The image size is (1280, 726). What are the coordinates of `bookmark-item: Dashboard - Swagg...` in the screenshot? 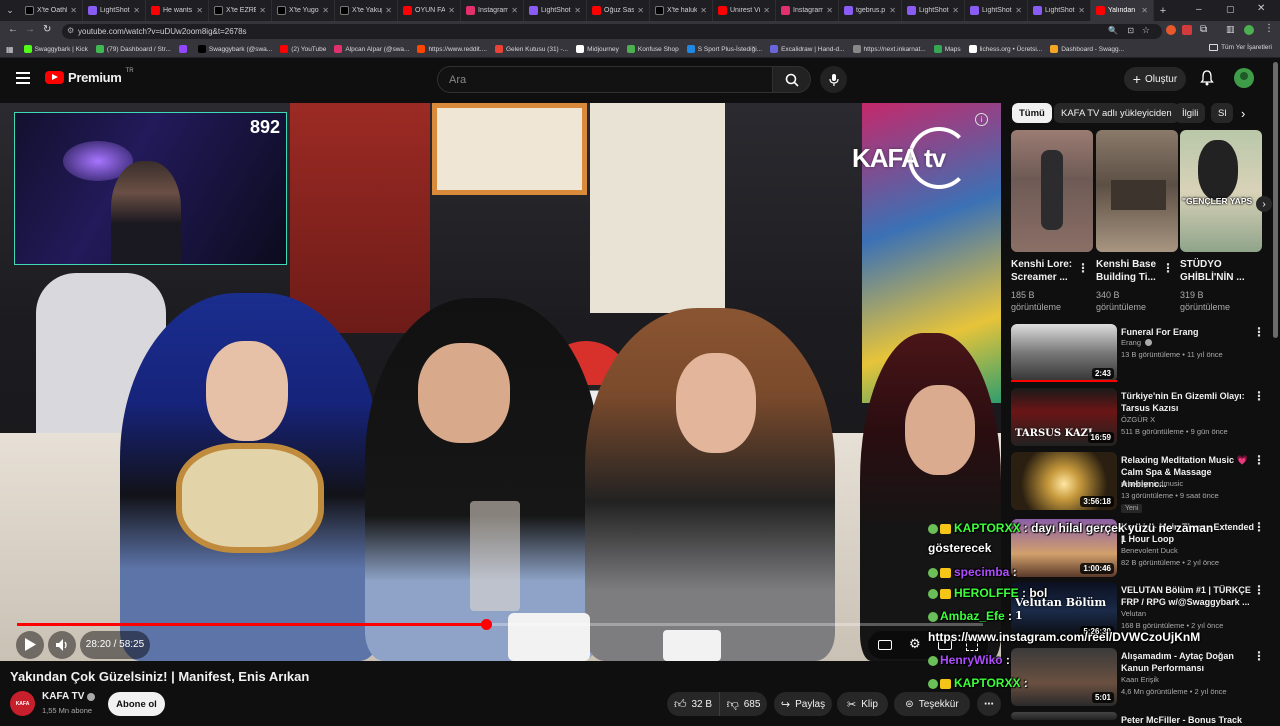 It's located at (1087, 49).